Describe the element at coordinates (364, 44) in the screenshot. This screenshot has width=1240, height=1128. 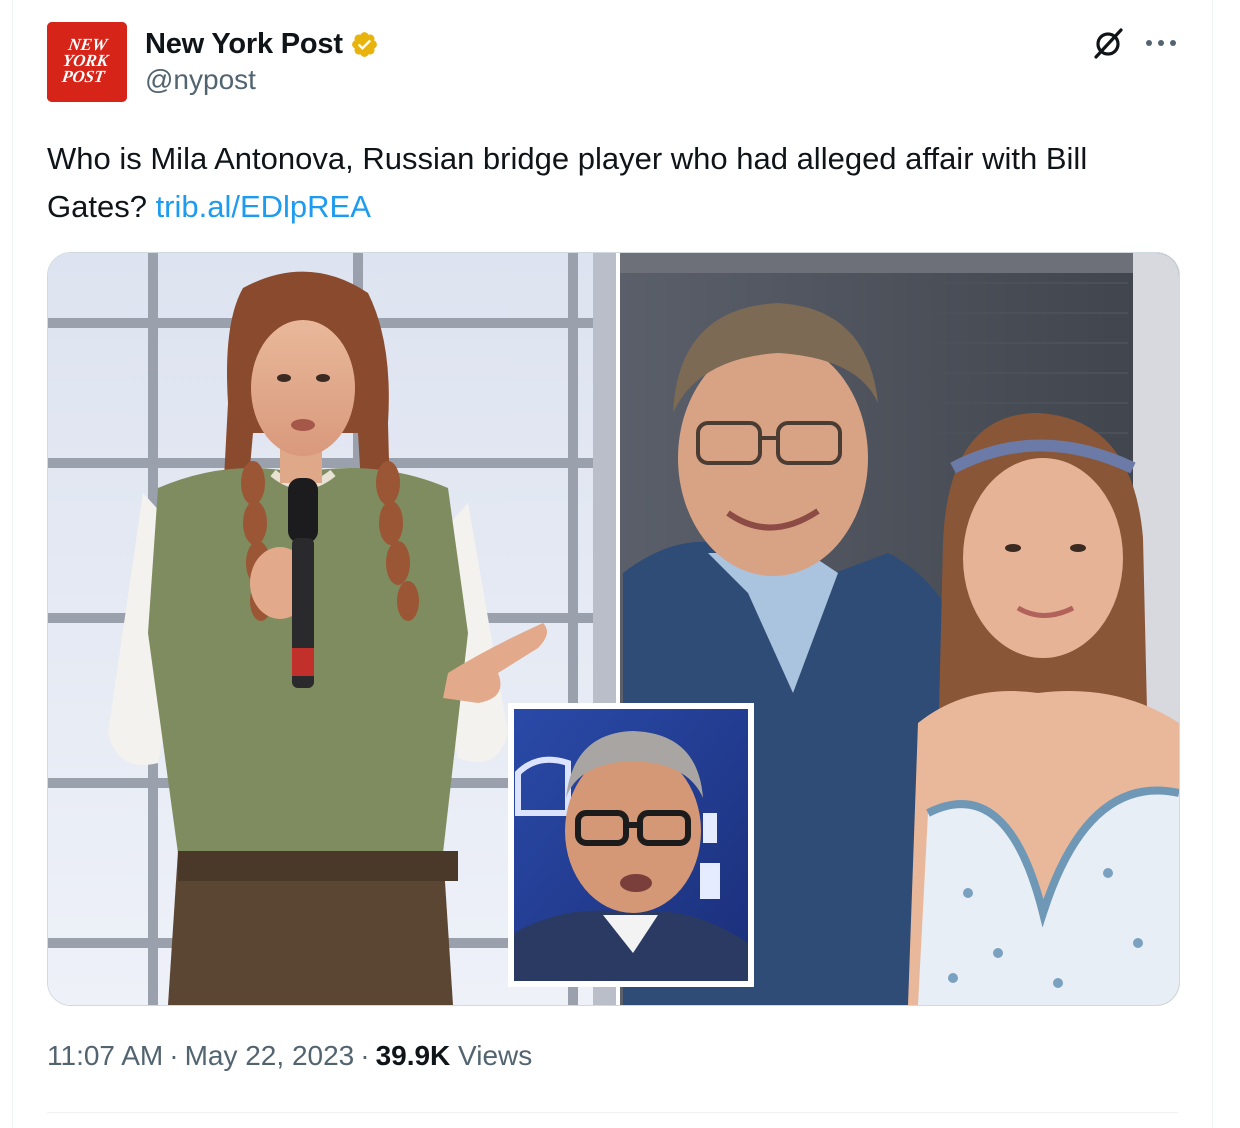
I see `verified-badge-icon` at that location.